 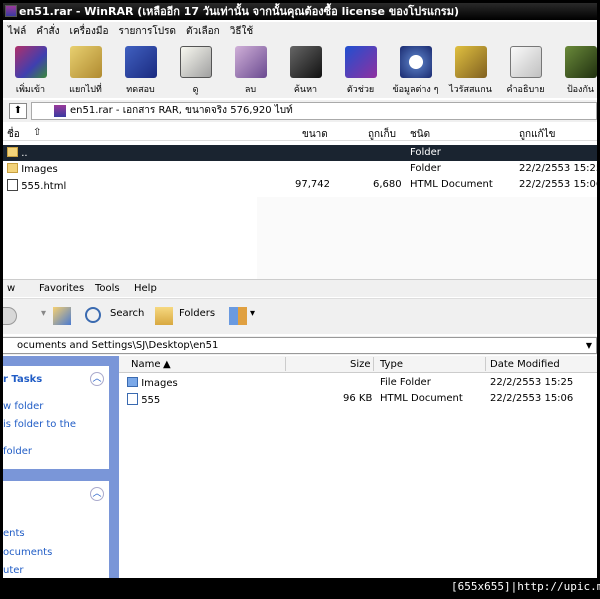 I want to click on delete-button: ลบ, so click(x=250, y=69).